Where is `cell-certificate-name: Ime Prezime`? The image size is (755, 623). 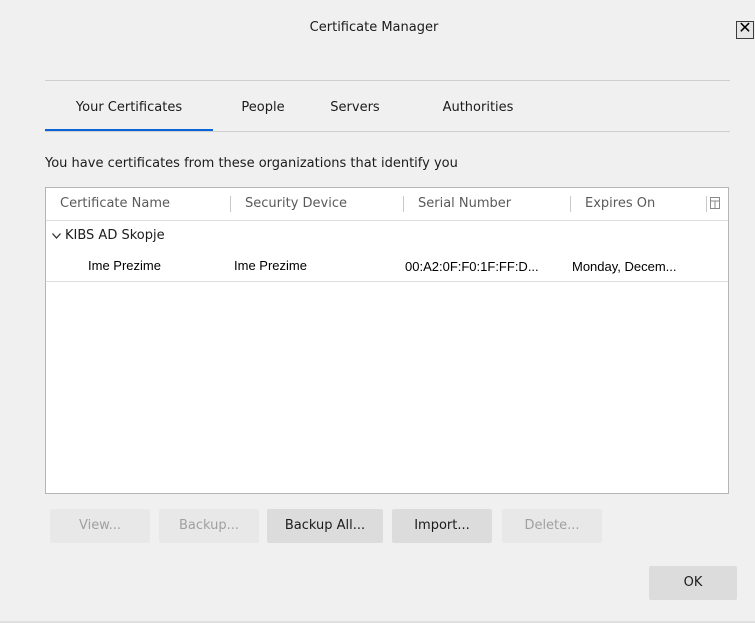
cell-certificate-name: Ime Prezime is located at coordinates (144, 267).